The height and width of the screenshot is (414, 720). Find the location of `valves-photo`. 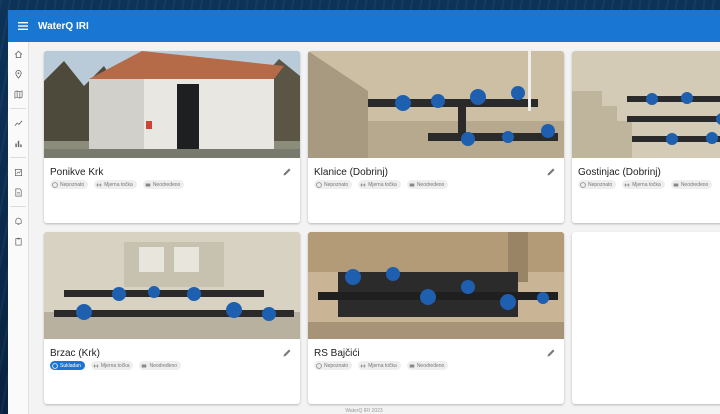

valves-photo is located at coordinates (436, 285).